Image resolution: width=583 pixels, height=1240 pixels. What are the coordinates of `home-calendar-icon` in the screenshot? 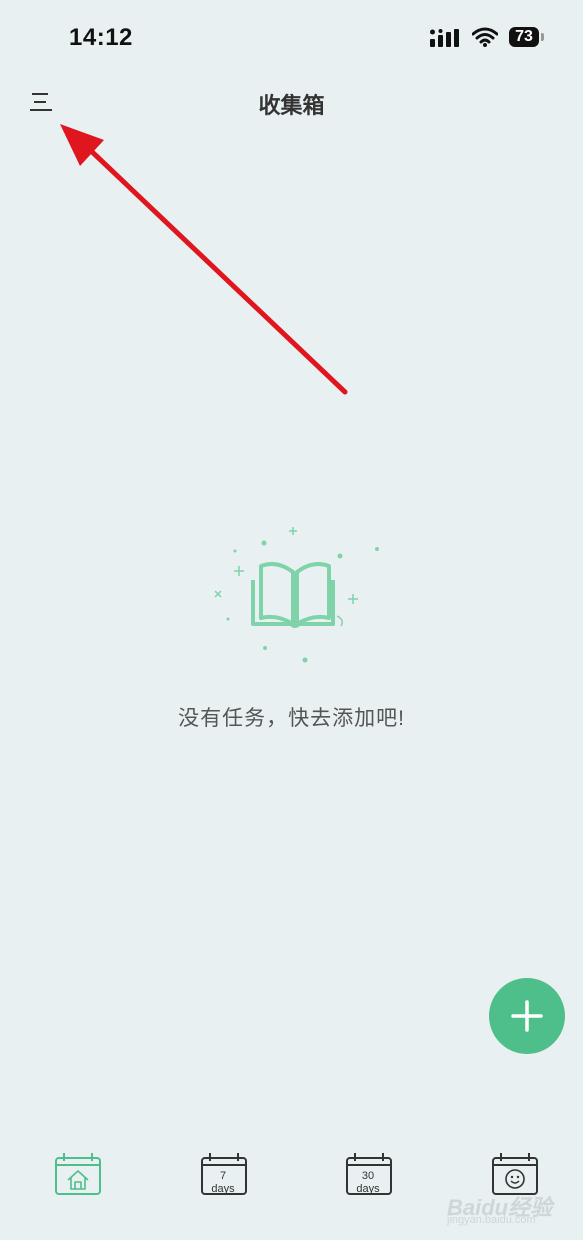 It's located at (78, 1174).